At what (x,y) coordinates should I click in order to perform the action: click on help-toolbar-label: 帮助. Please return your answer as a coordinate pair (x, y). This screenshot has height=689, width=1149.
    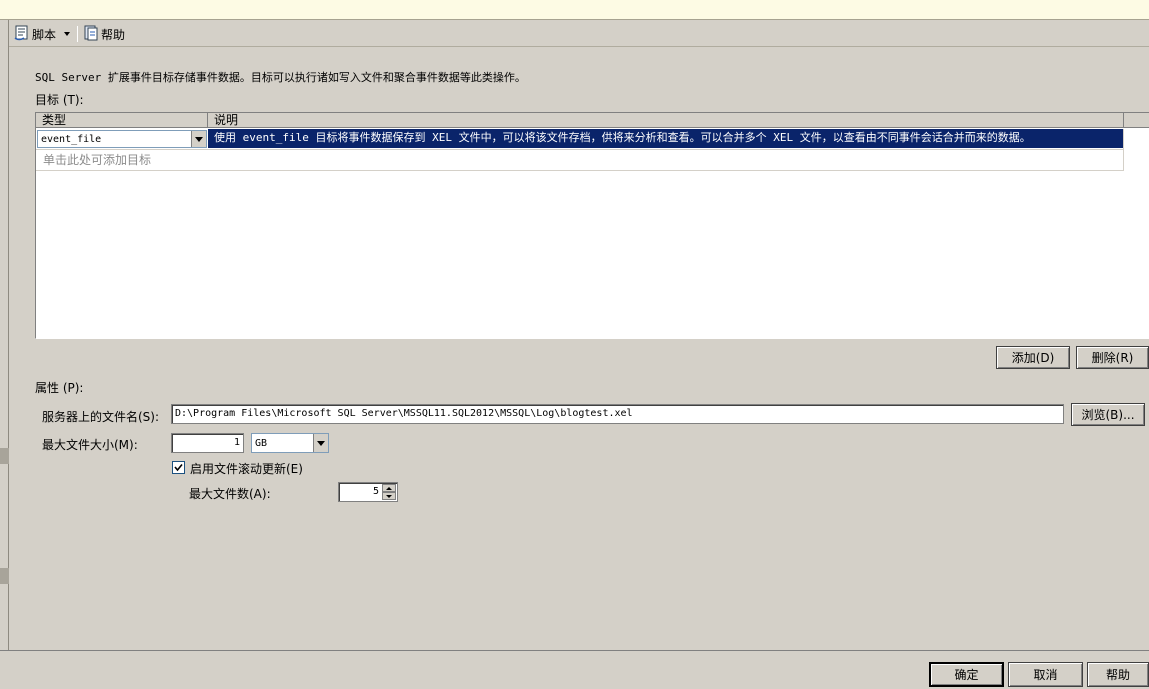
    Looking at the image, I should click on (113, 34).